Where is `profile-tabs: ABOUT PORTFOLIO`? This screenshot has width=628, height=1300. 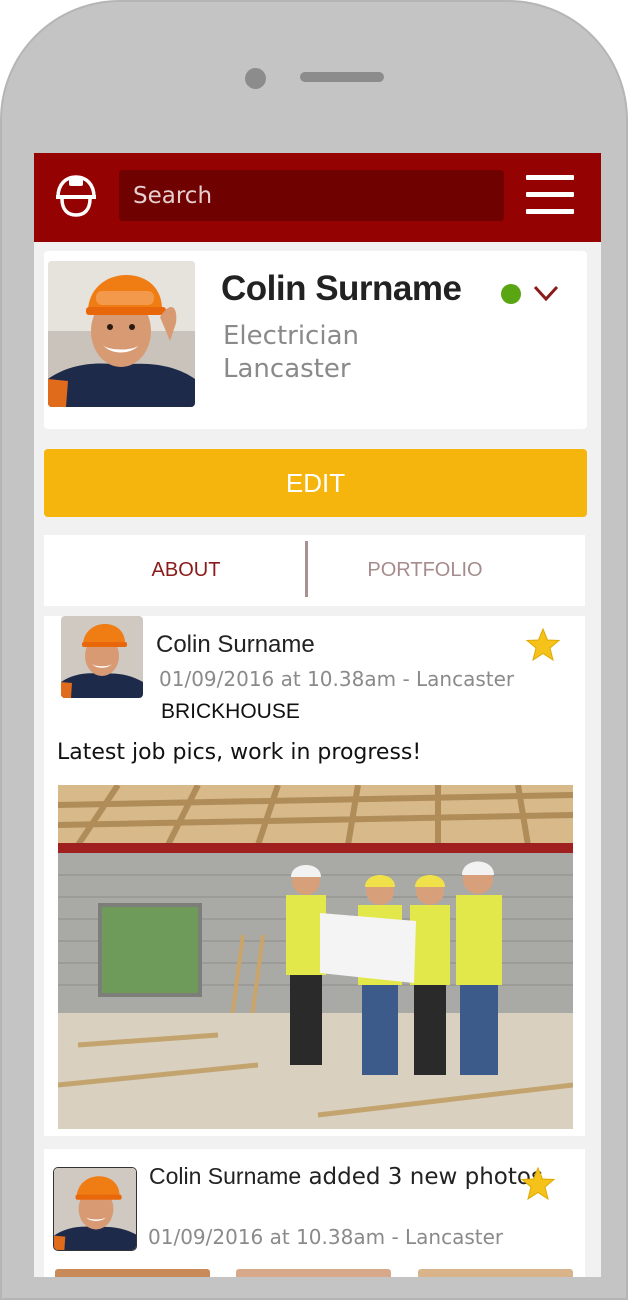 profile-tabs: ABOUT PORTFOLIO is located at coordinates (314, 570).